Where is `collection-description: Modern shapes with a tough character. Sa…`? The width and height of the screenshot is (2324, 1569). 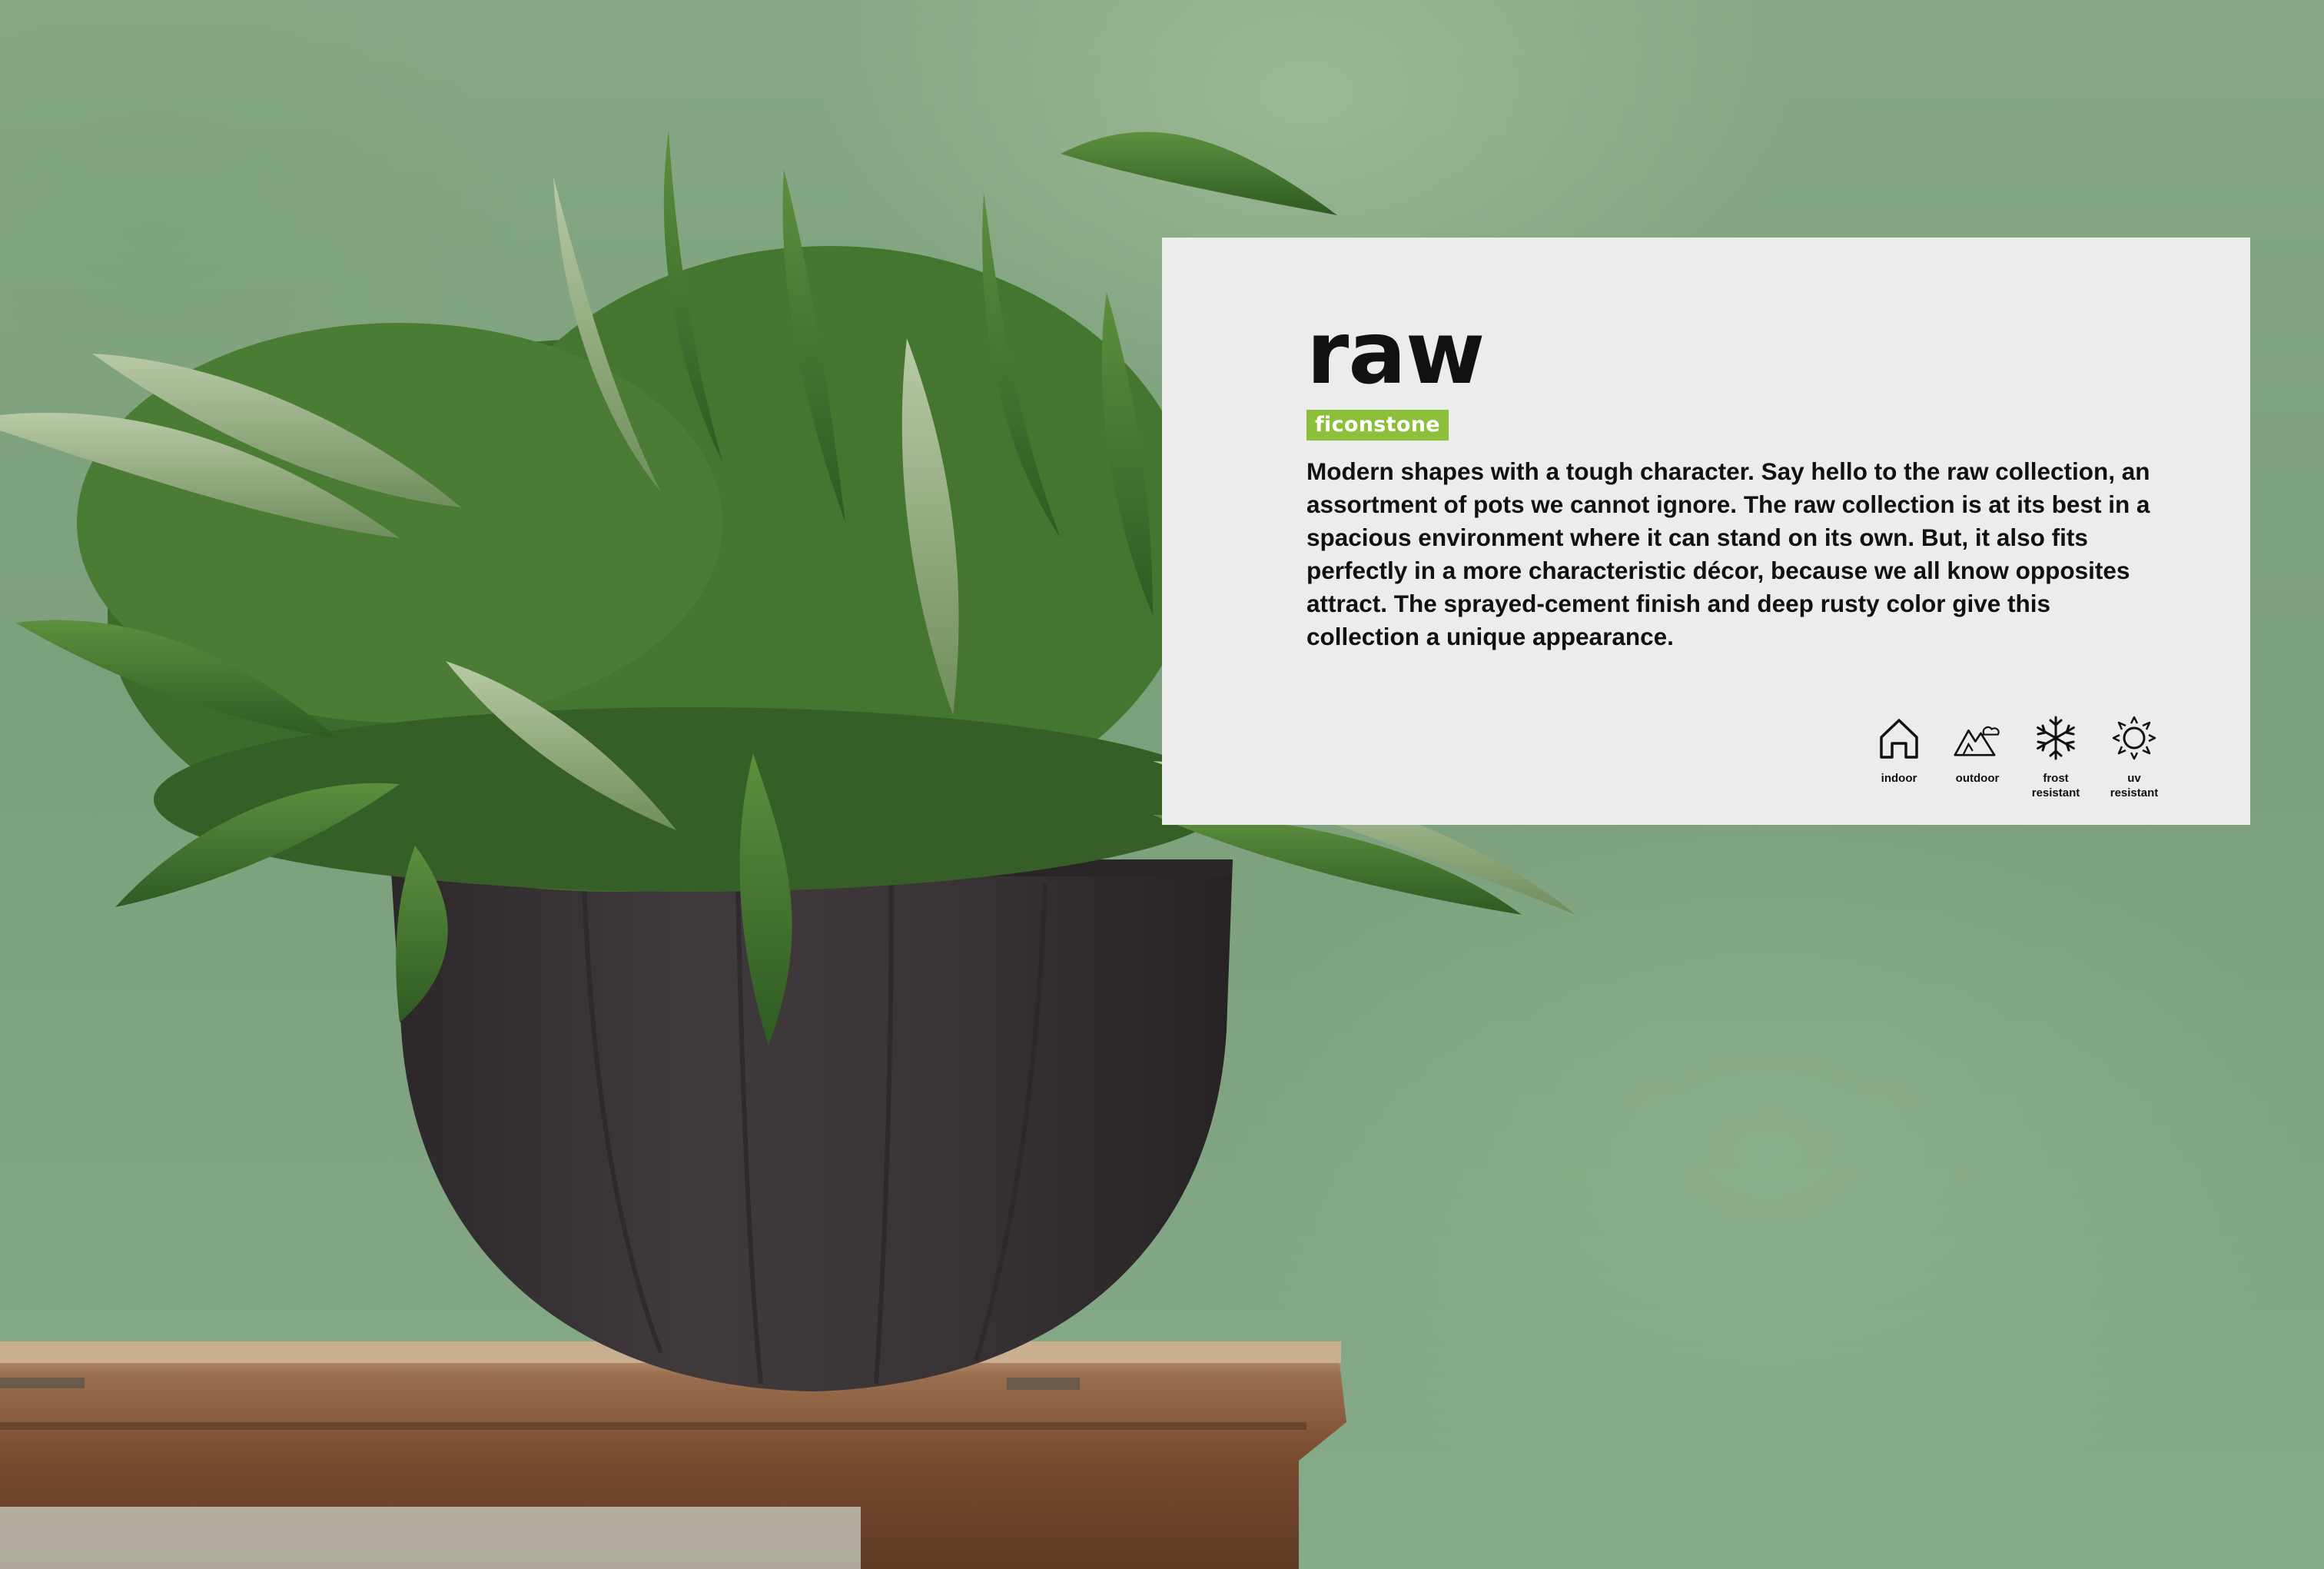
collection-description: Modern shapes with a tough character. Sa… is located at coordinates (1728, 553).